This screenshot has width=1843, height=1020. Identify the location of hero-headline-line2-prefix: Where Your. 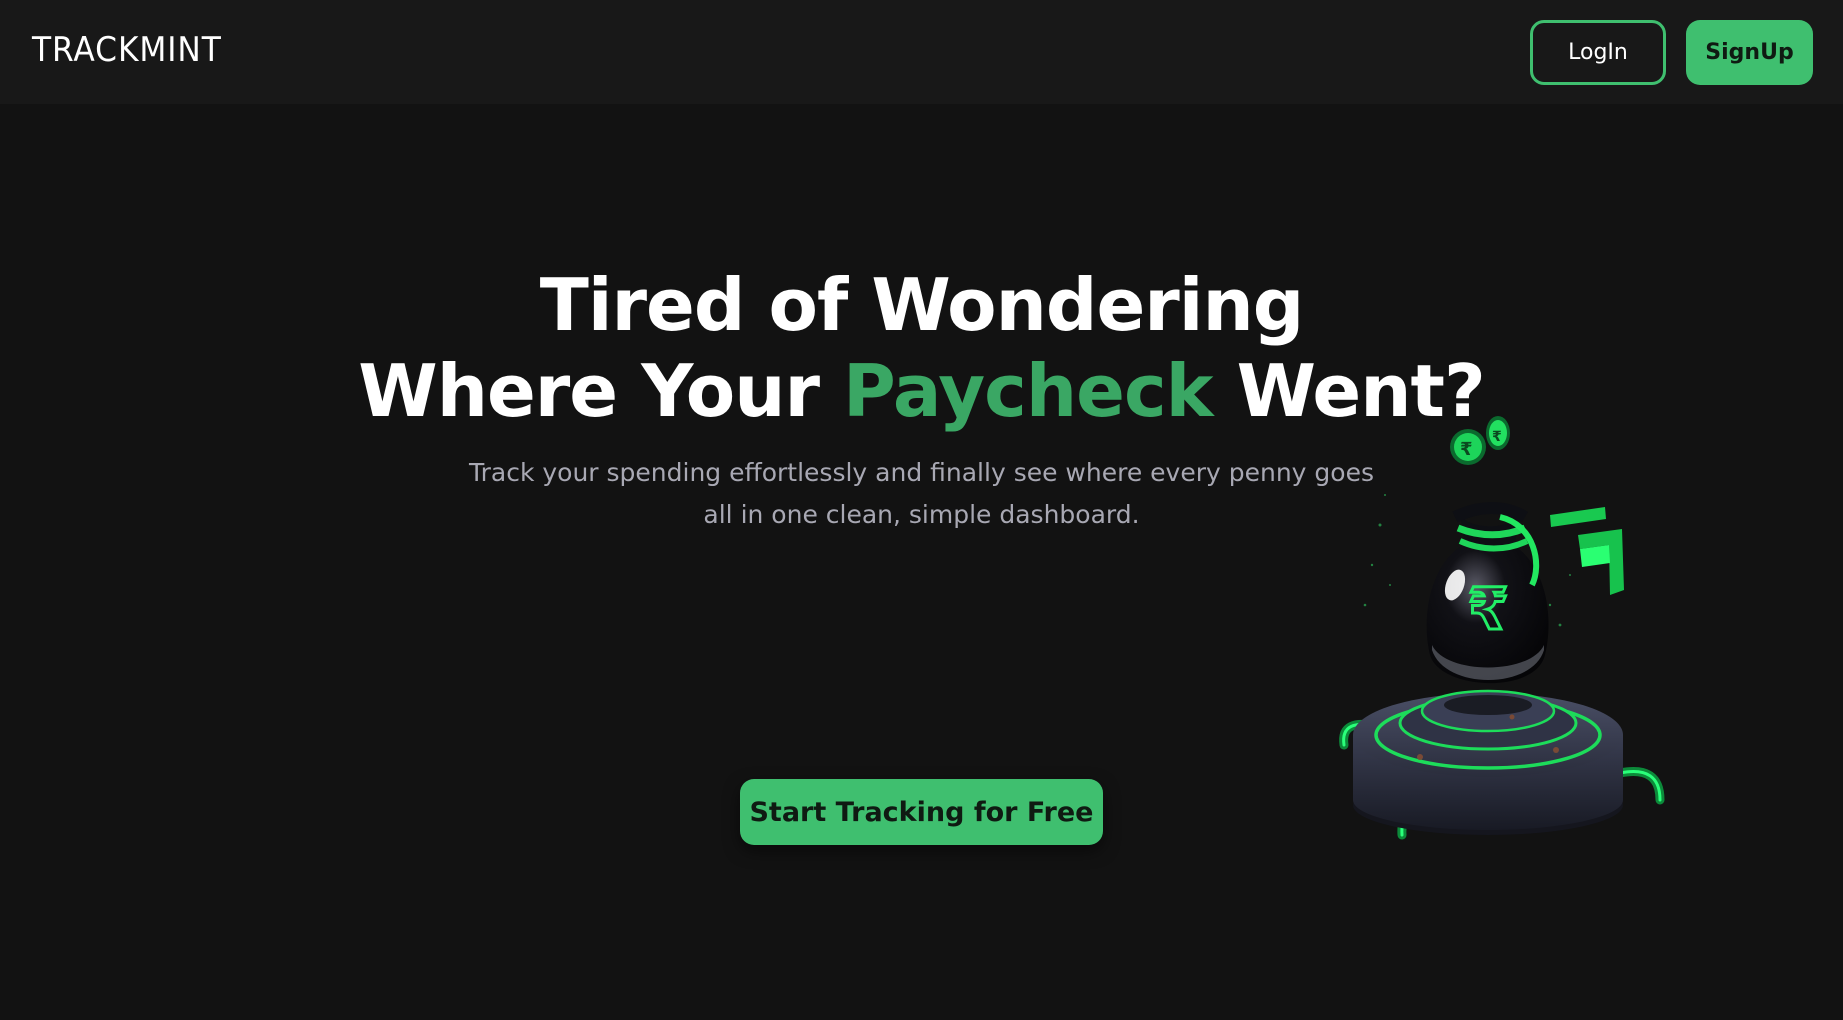
(601, 391).